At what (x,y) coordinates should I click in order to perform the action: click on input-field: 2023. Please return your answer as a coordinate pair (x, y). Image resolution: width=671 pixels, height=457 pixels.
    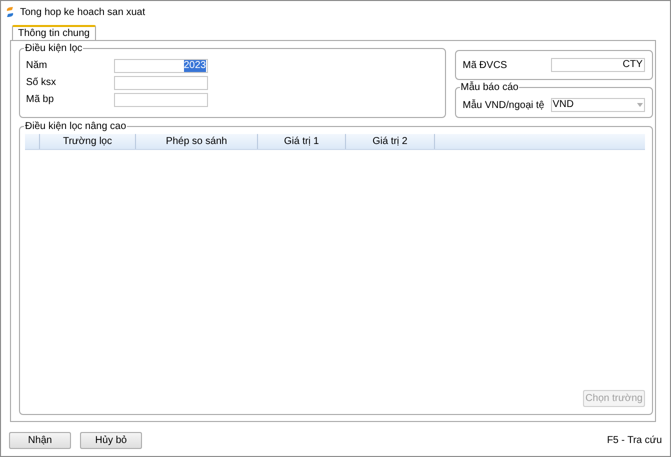
    Looking at the image, I should click on (161, 65).